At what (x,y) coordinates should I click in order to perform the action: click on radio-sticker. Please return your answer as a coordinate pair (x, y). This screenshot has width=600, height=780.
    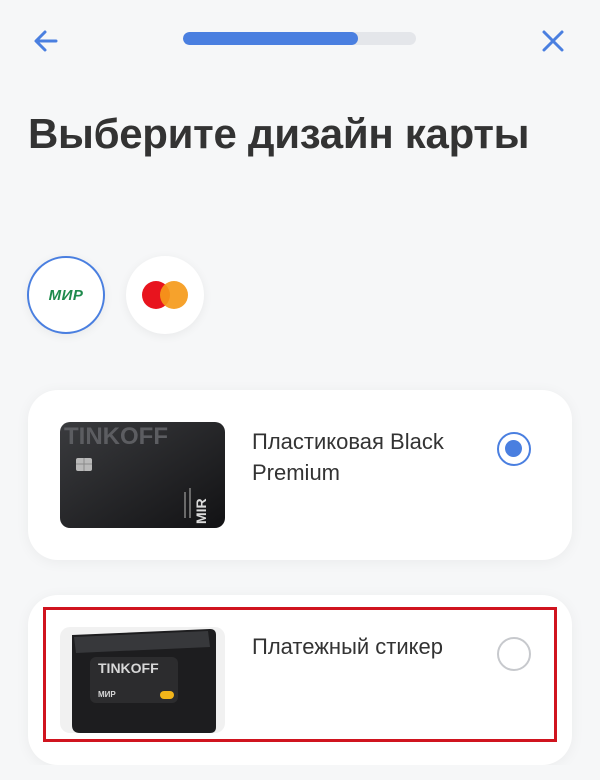
    Looking at the image, I should click on (514, 654).